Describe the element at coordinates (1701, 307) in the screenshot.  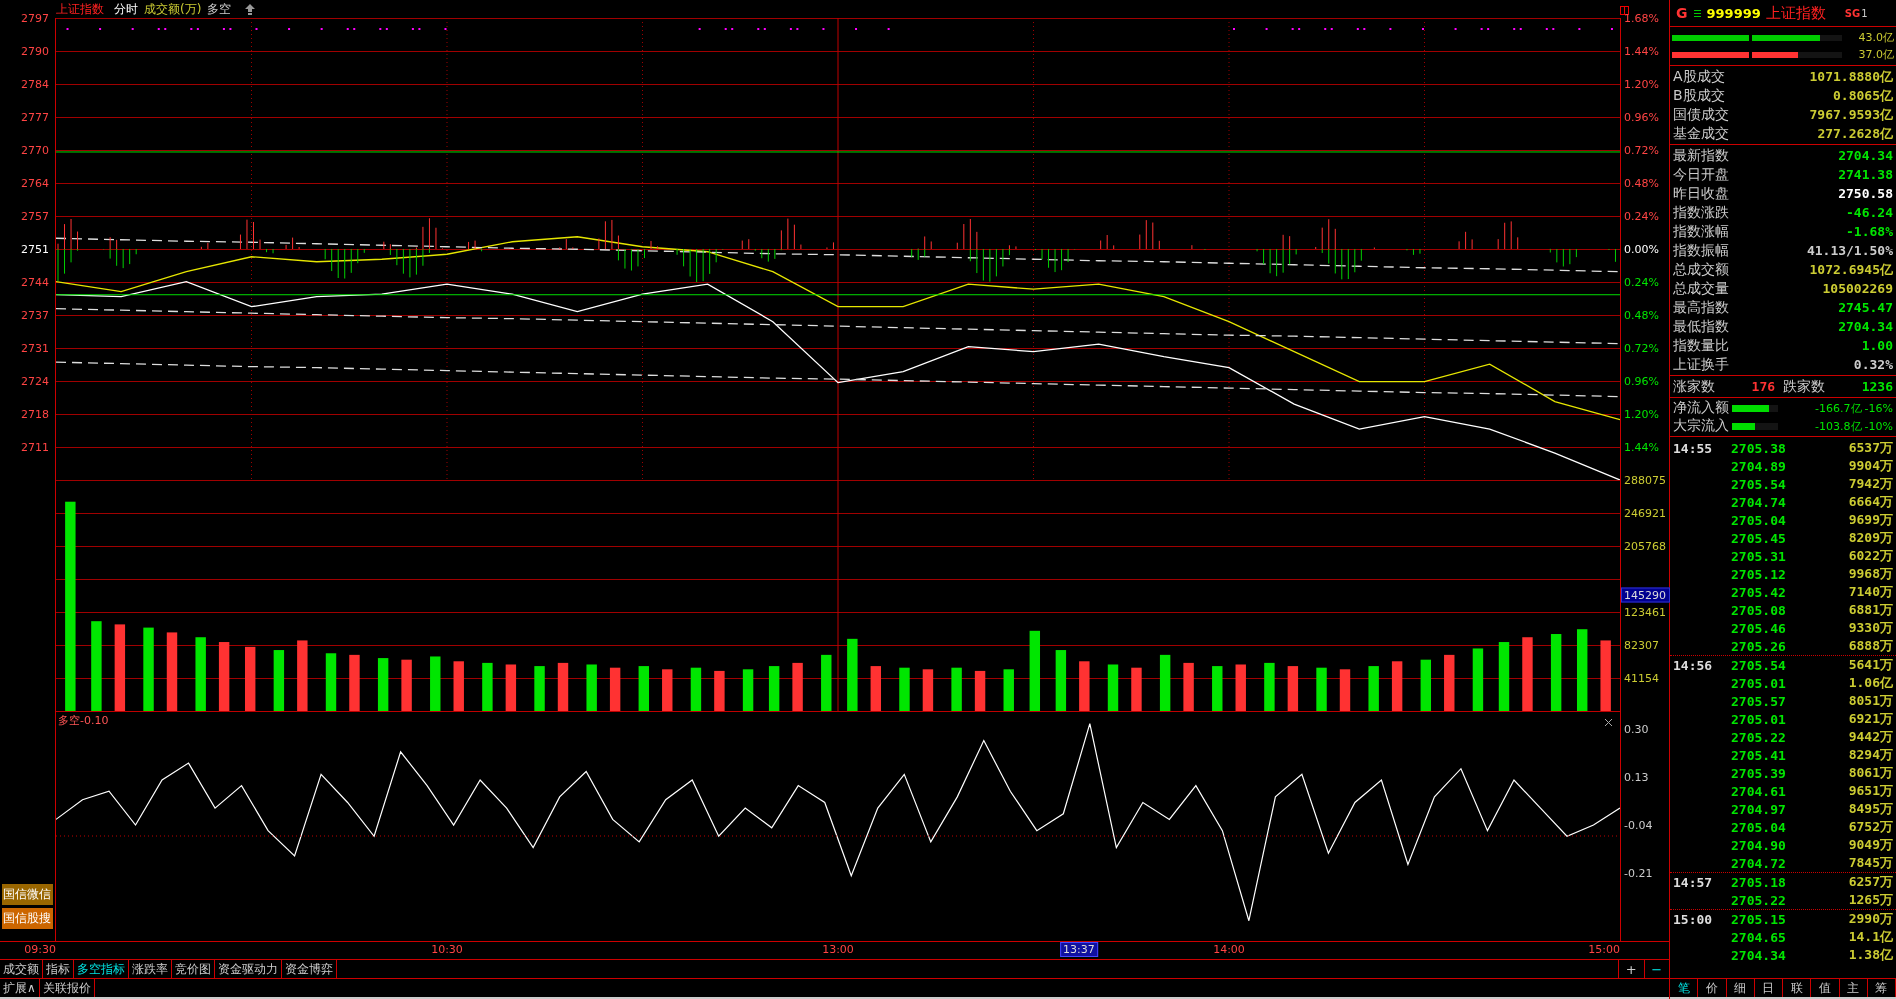
I see `stat-label: 最高指数` at that location.